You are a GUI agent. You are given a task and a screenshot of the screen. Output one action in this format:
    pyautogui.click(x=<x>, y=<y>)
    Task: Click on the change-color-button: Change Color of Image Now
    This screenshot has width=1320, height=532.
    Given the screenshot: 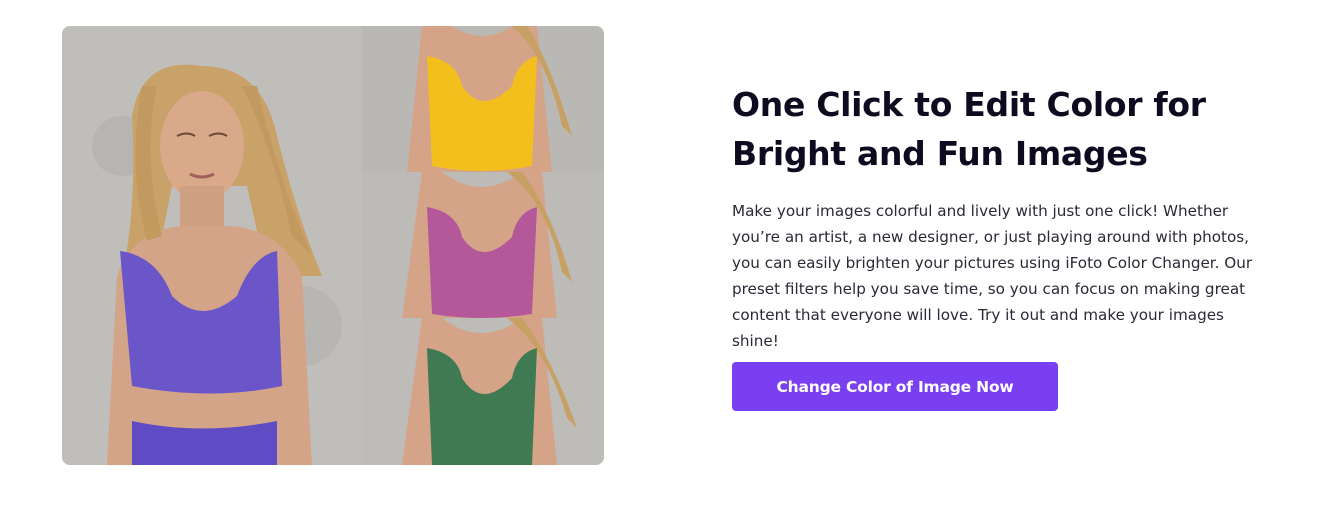 What is the action you would take?
    pyautogui.click(x=895, y=386)
    